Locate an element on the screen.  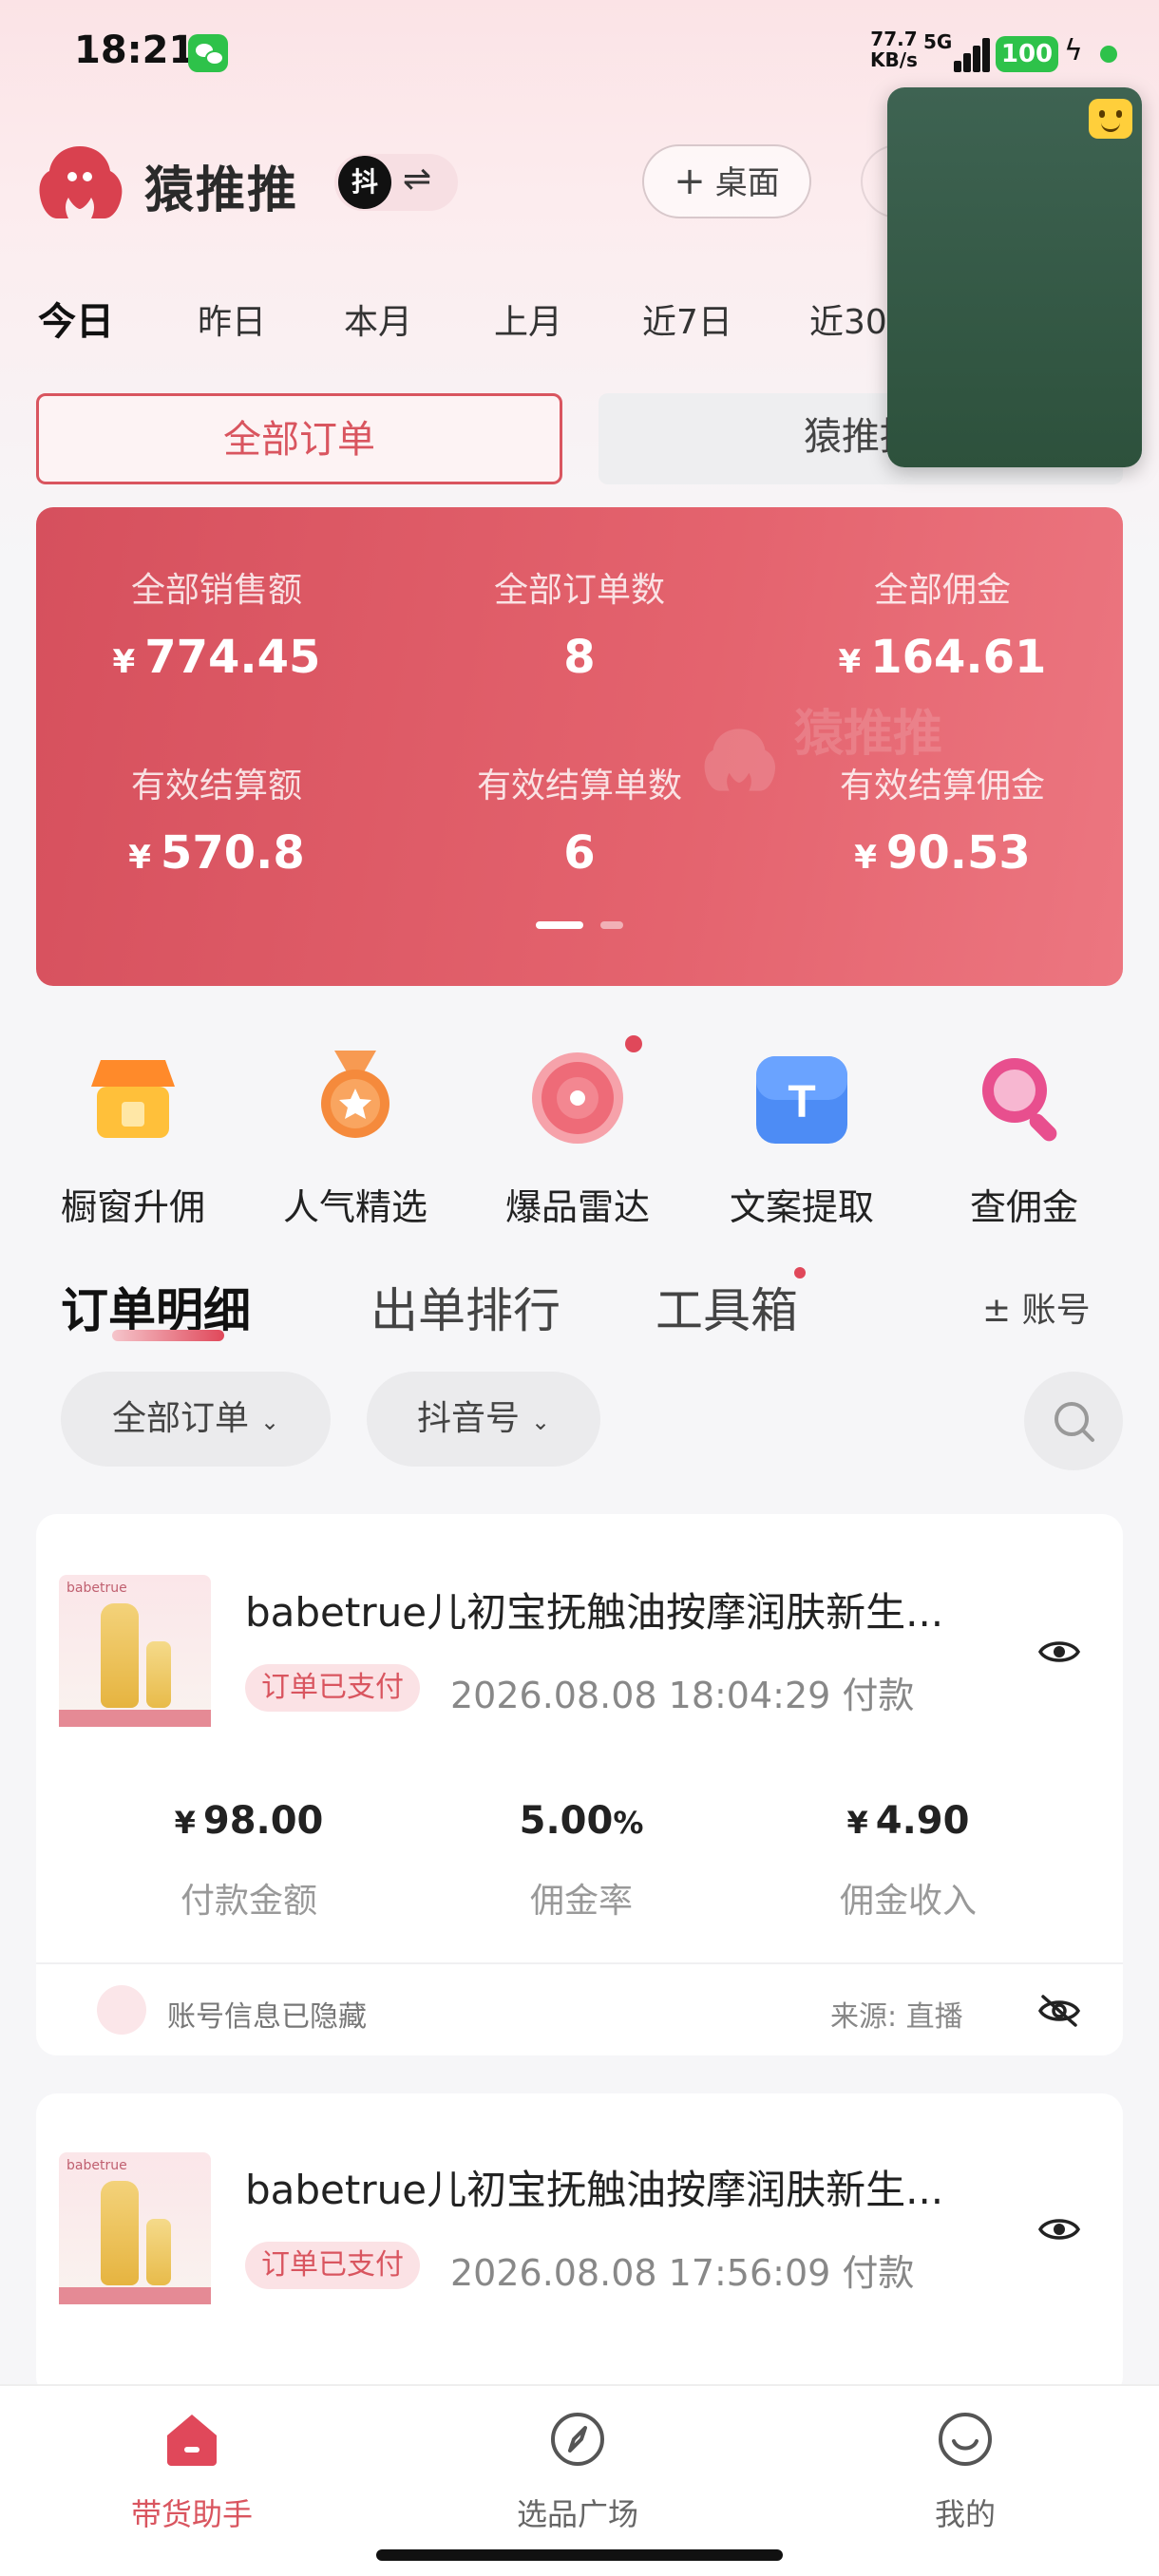
app-title: 猿推推 is located at coordinates (221, 190).